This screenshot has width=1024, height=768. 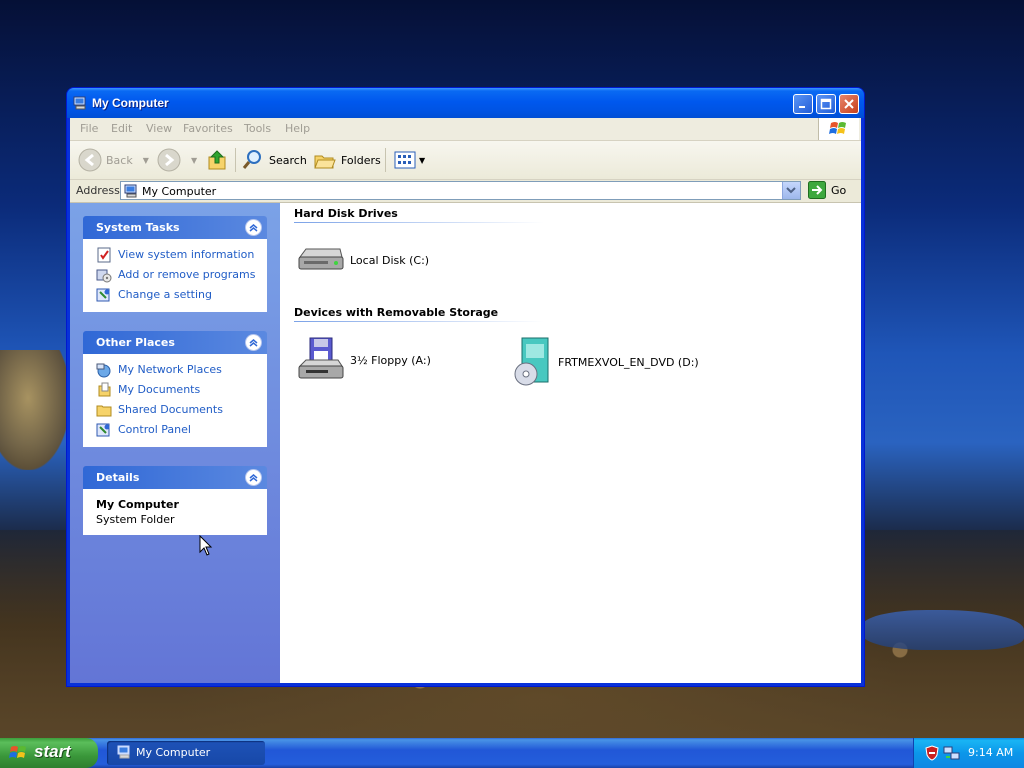 I want to click on address-bar: Address My Computer Go, so click(x=465, y=191).